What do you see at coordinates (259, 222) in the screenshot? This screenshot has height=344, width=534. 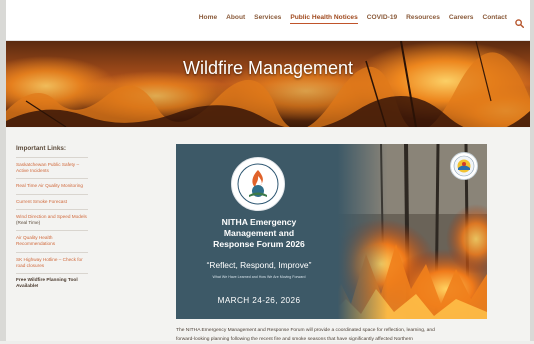 I see `poster-title-line: NITHA Emergency` at bounding box center [259, 222].